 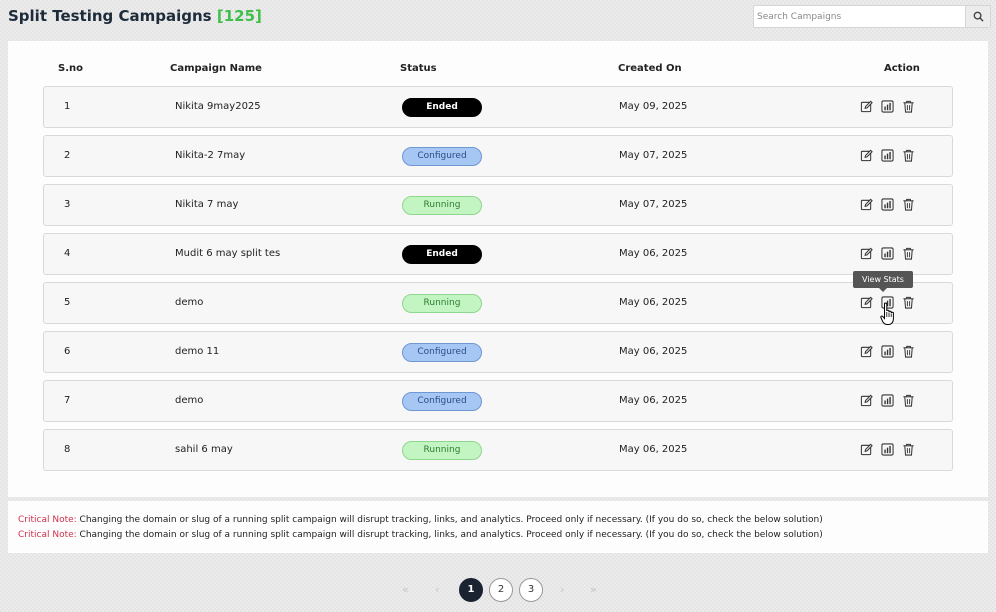 I want to click on table-row: 8 sahil 6 may Running May 06, 2025, so click(x=498, y=450).